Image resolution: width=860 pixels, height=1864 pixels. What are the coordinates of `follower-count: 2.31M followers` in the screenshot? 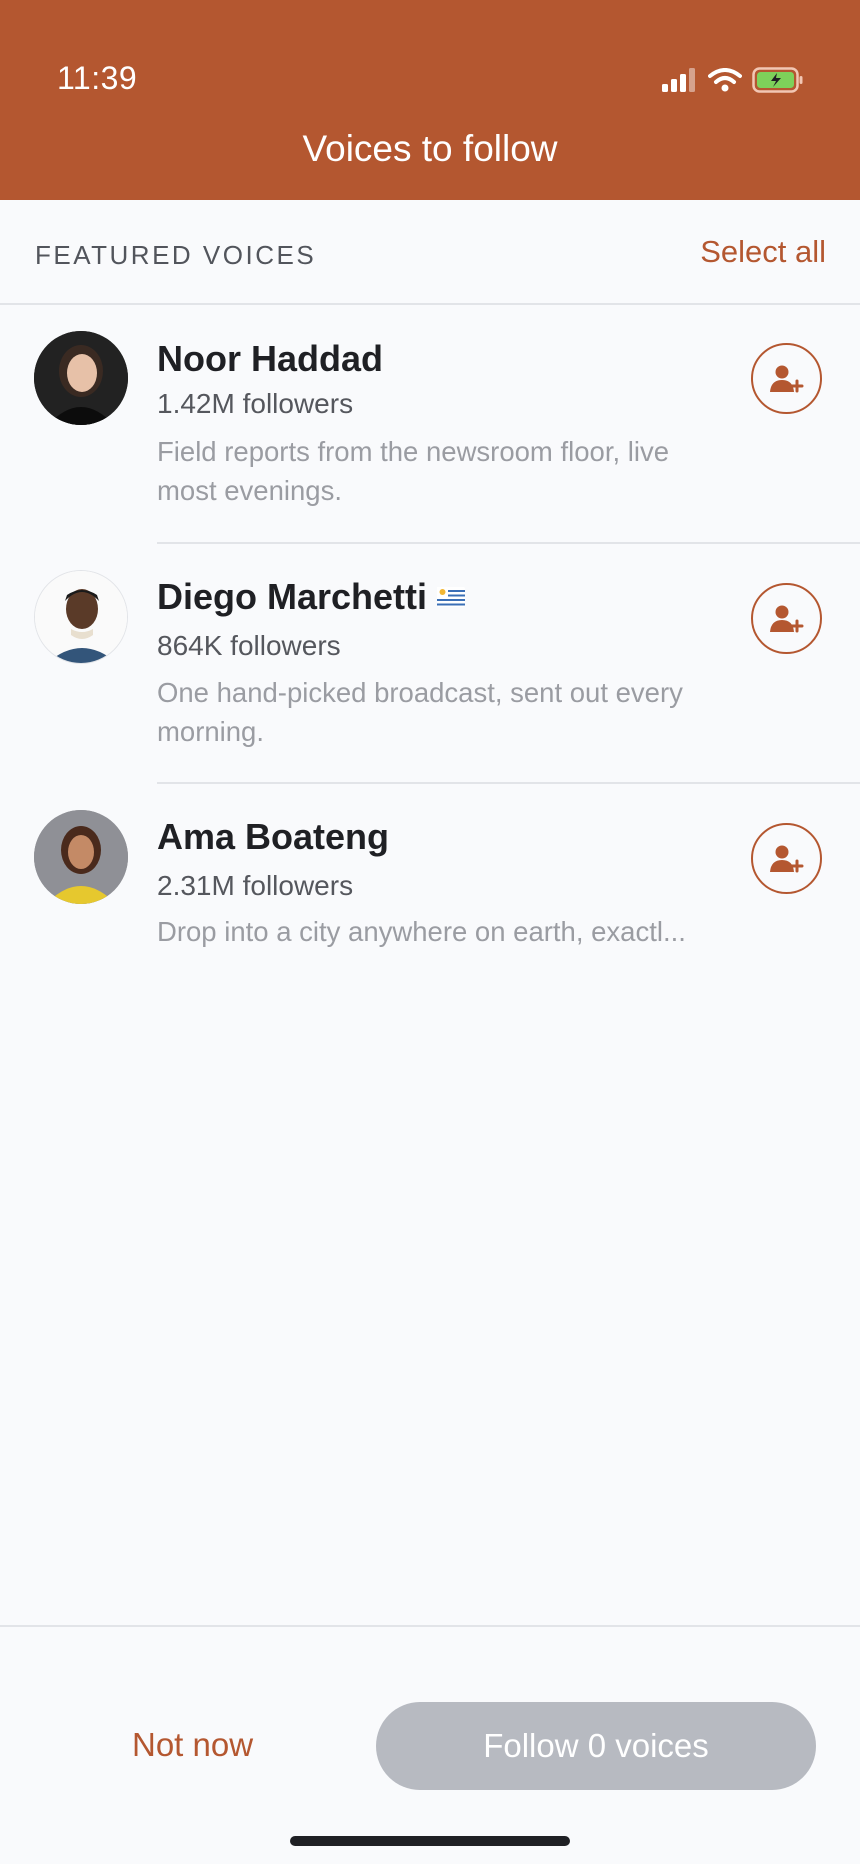 It's located at (255, 885).